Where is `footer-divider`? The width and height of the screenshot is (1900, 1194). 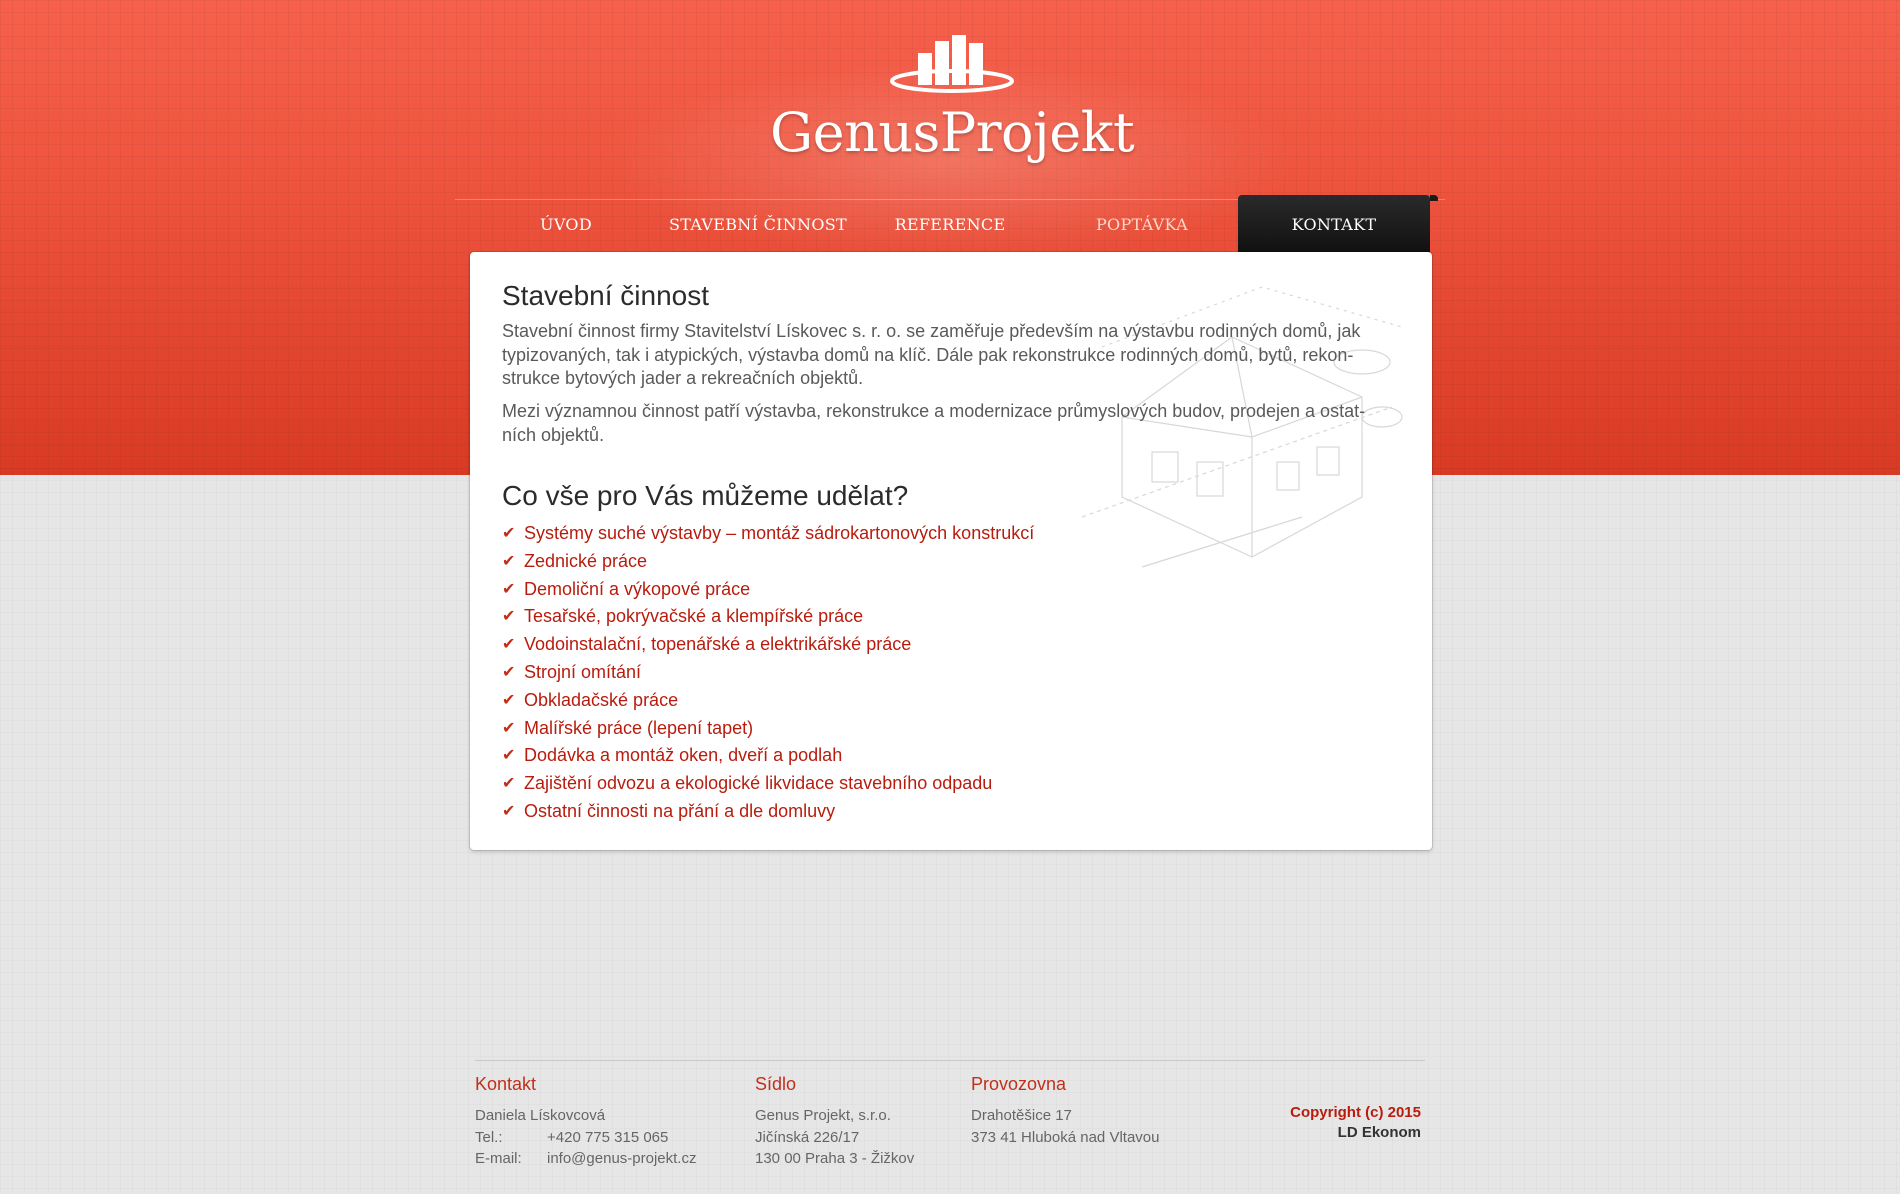
footer-divider is located at coordinates (950, 1060).